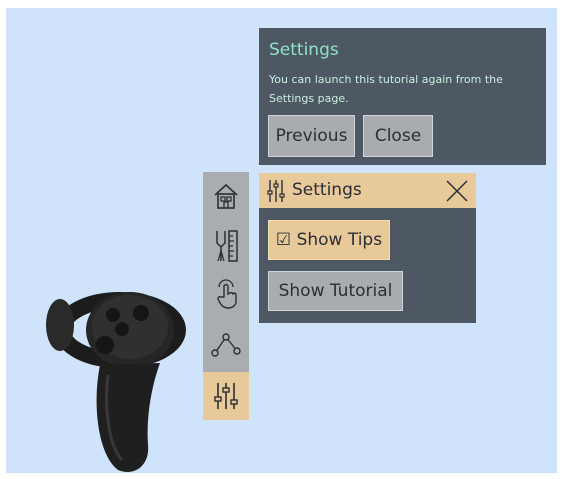  I want to click on toolbar-home, so click(226, 196).